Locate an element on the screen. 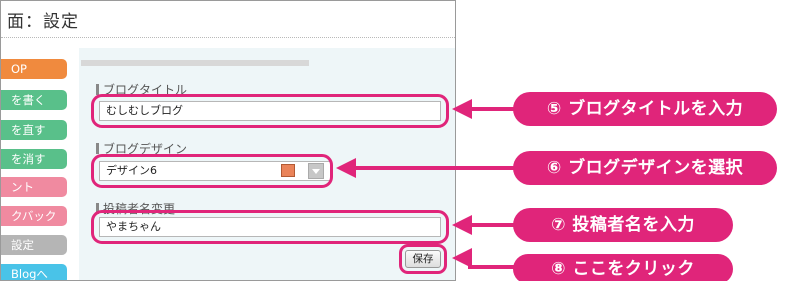 The image size is (793, 281). blog-title-label: ブログタイトル is located at coordinates (141, 89).